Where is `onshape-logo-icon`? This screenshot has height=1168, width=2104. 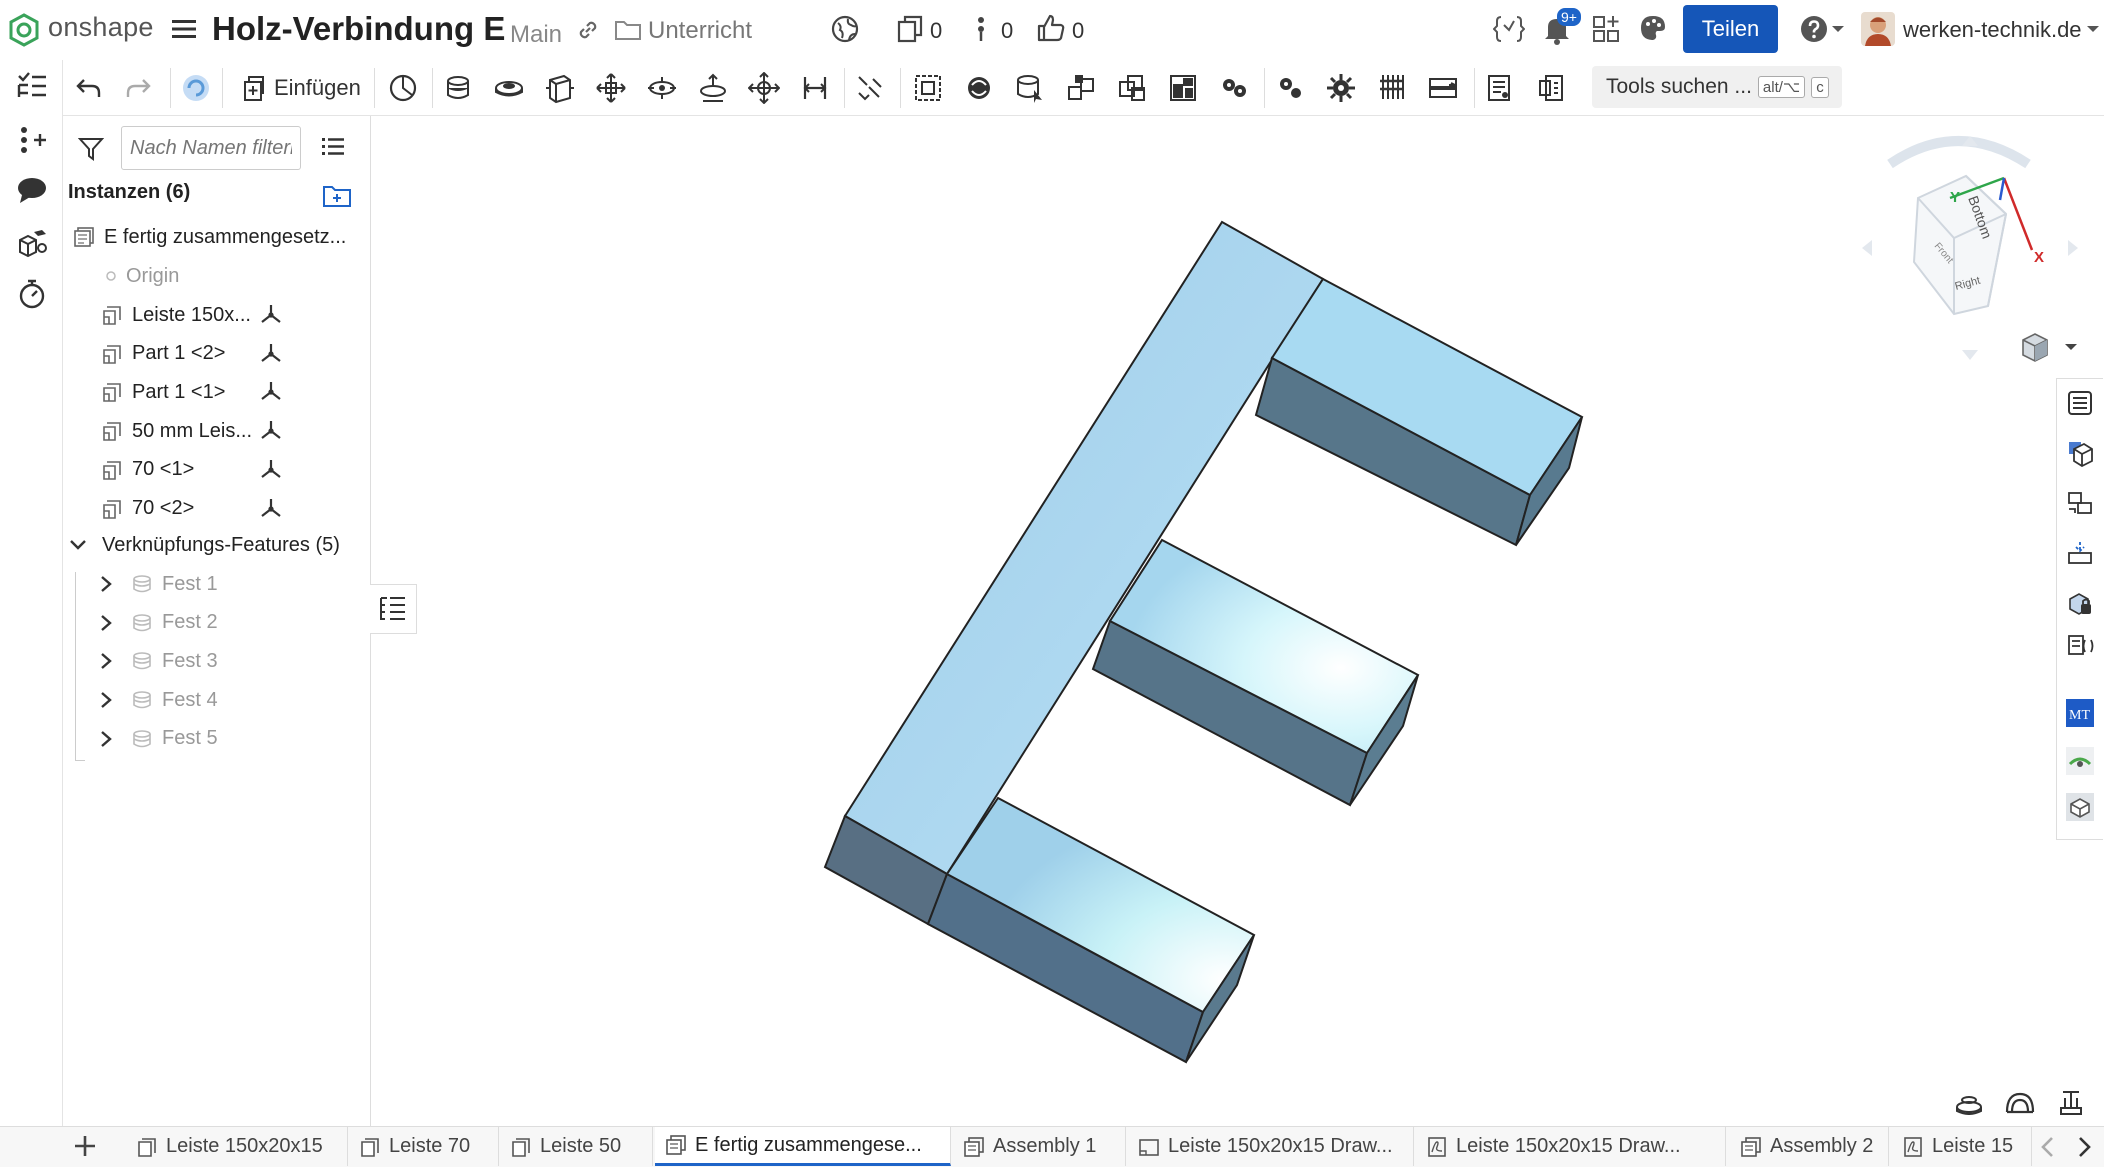
onshape-logo-icon is located at coordinates (24, 30).